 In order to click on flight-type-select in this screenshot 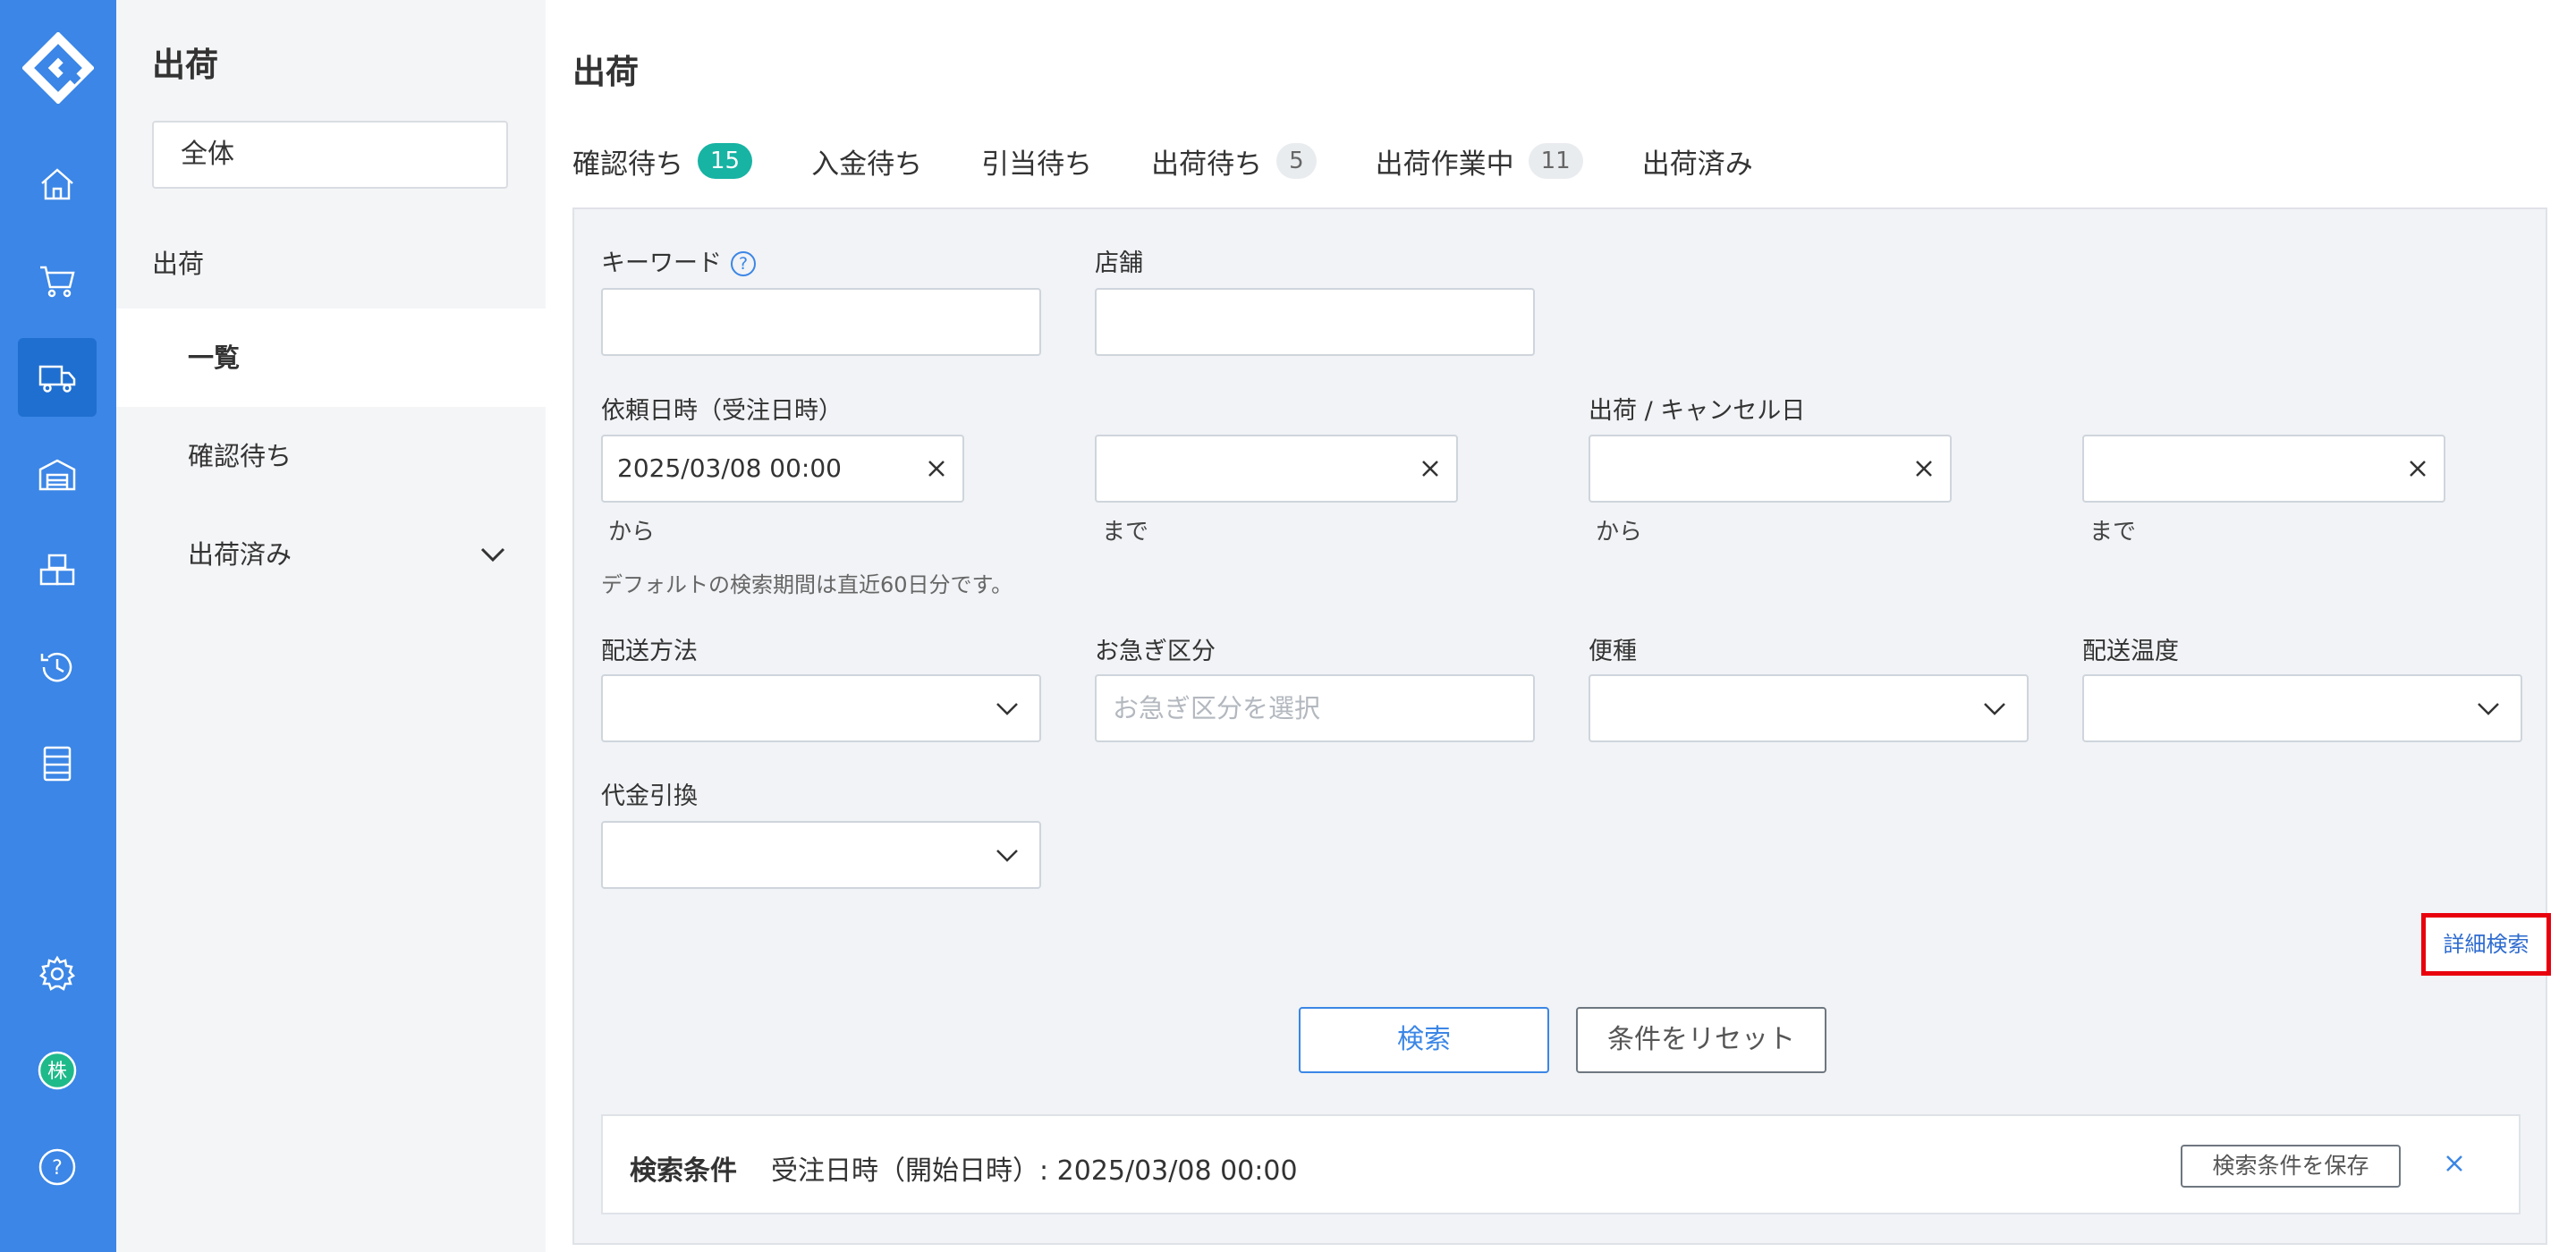, I will do `click(1809, 708)`.